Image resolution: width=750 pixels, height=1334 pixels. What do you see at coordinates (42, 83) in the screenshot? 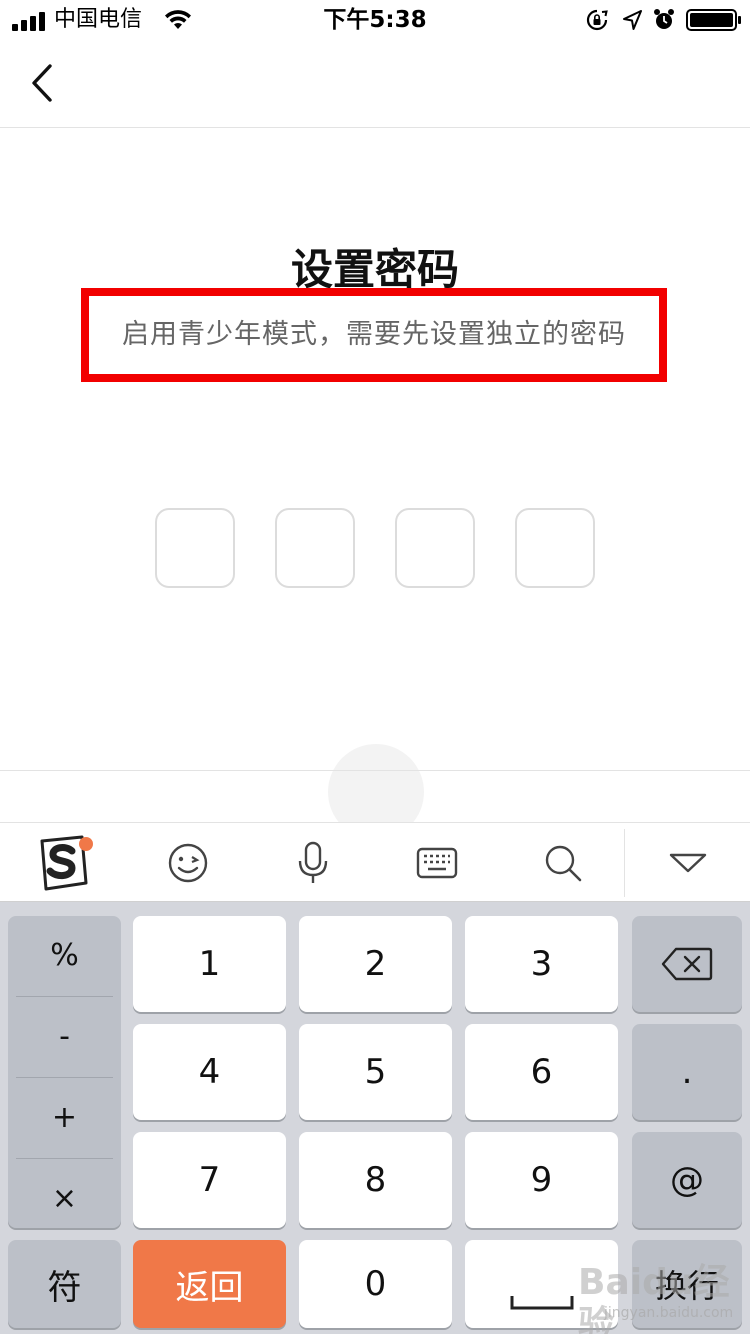
I see `back-arrow-icon` at bounding box center [42, 83].